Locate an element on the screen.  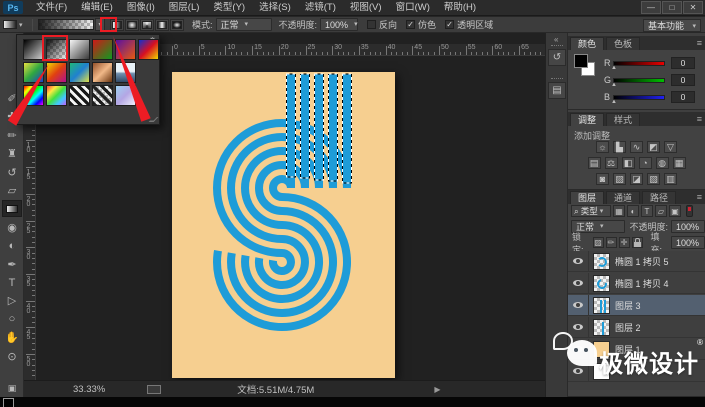
tab-色板: 色板 is located at coordinates (623, 43).